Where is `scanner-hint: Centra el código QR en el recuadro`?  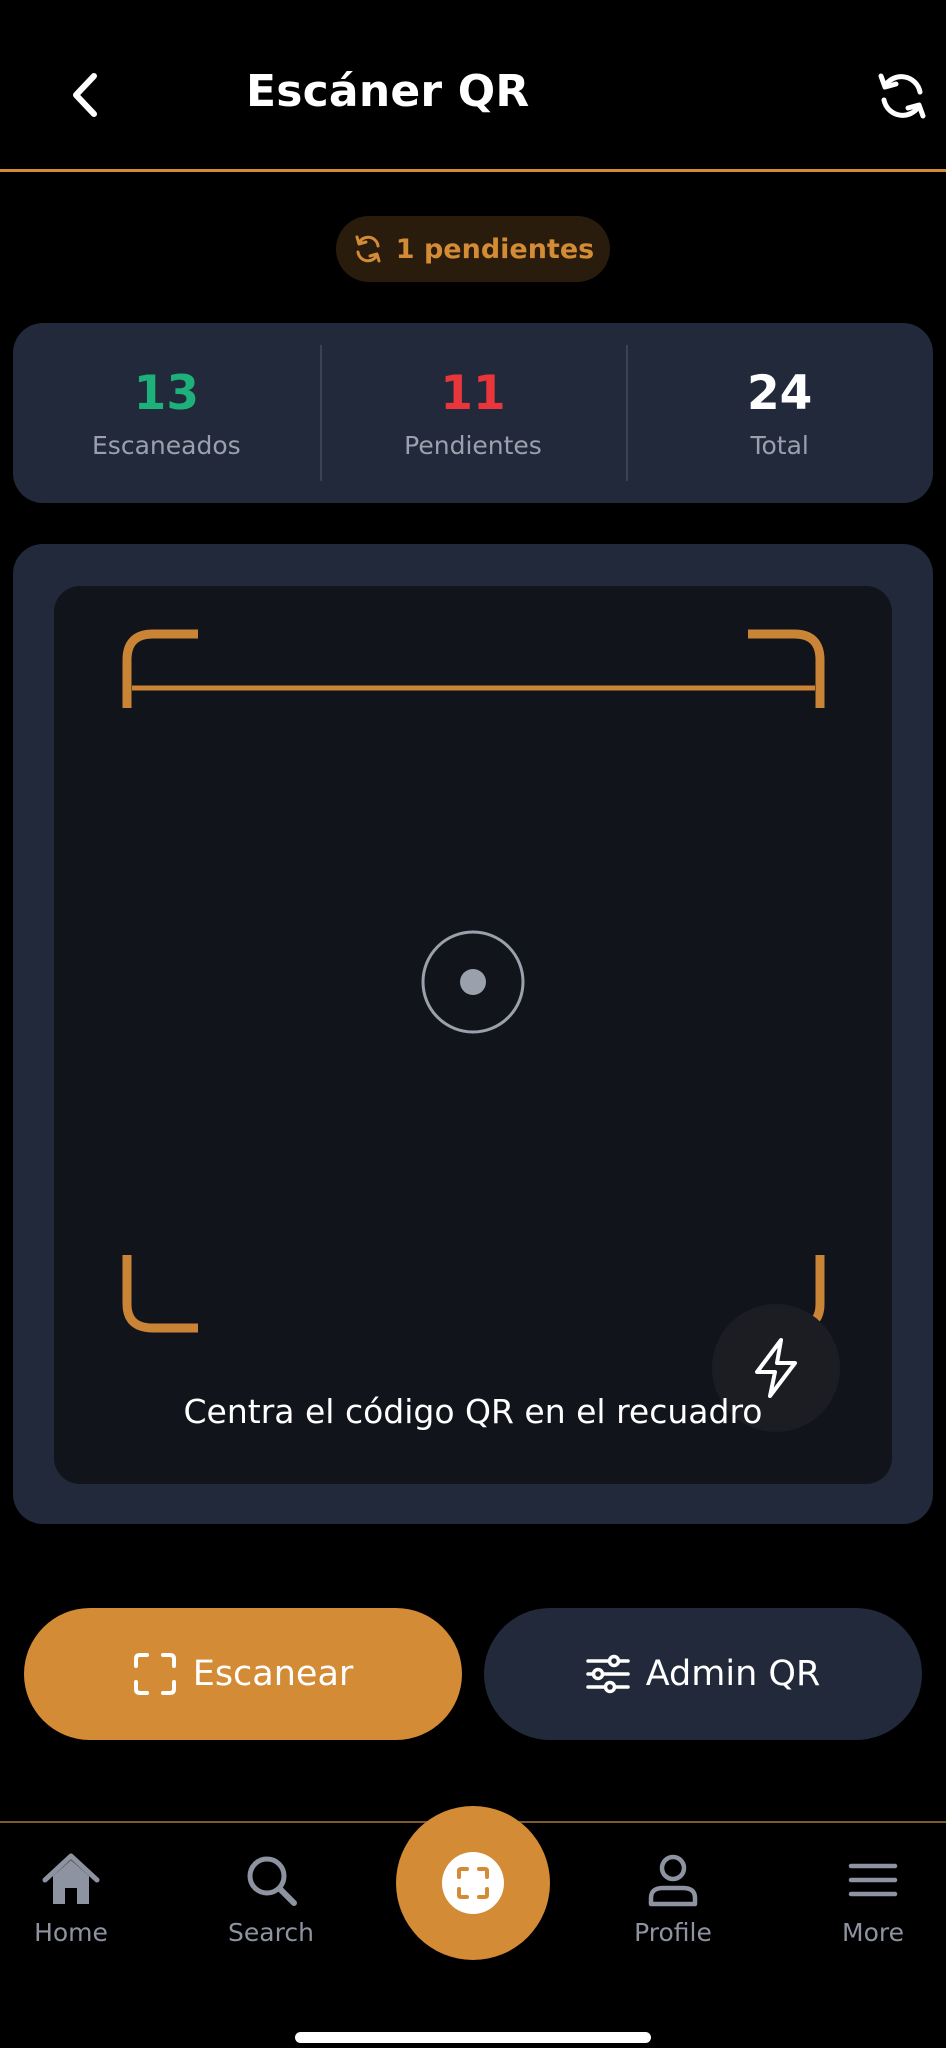 scanner-hint: Centra el código QR en el recuadro is located at coordinates (473, 1411).